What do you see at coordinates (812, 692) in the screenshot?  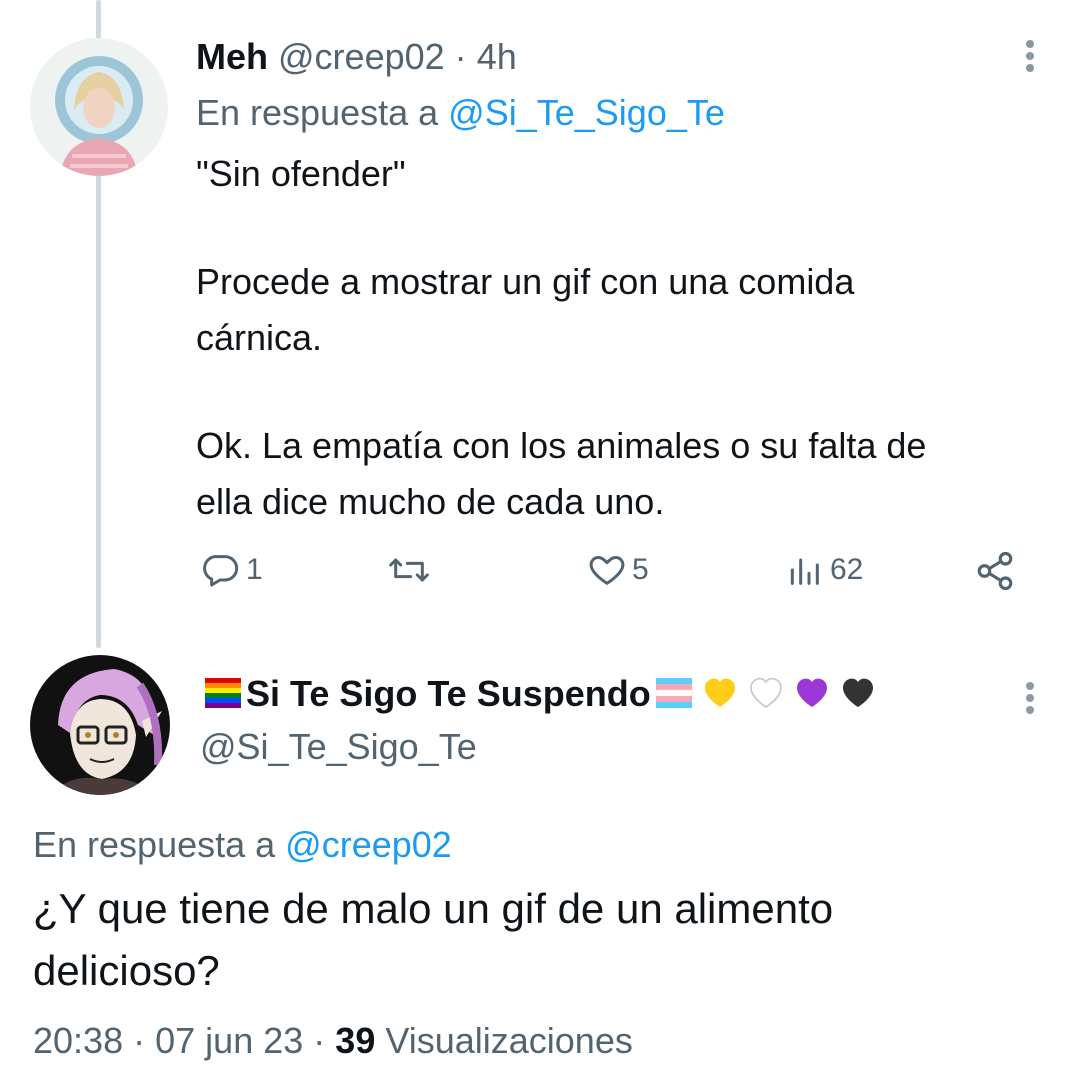 I see `purple-heart-icon` at bounding box center [812, 692].